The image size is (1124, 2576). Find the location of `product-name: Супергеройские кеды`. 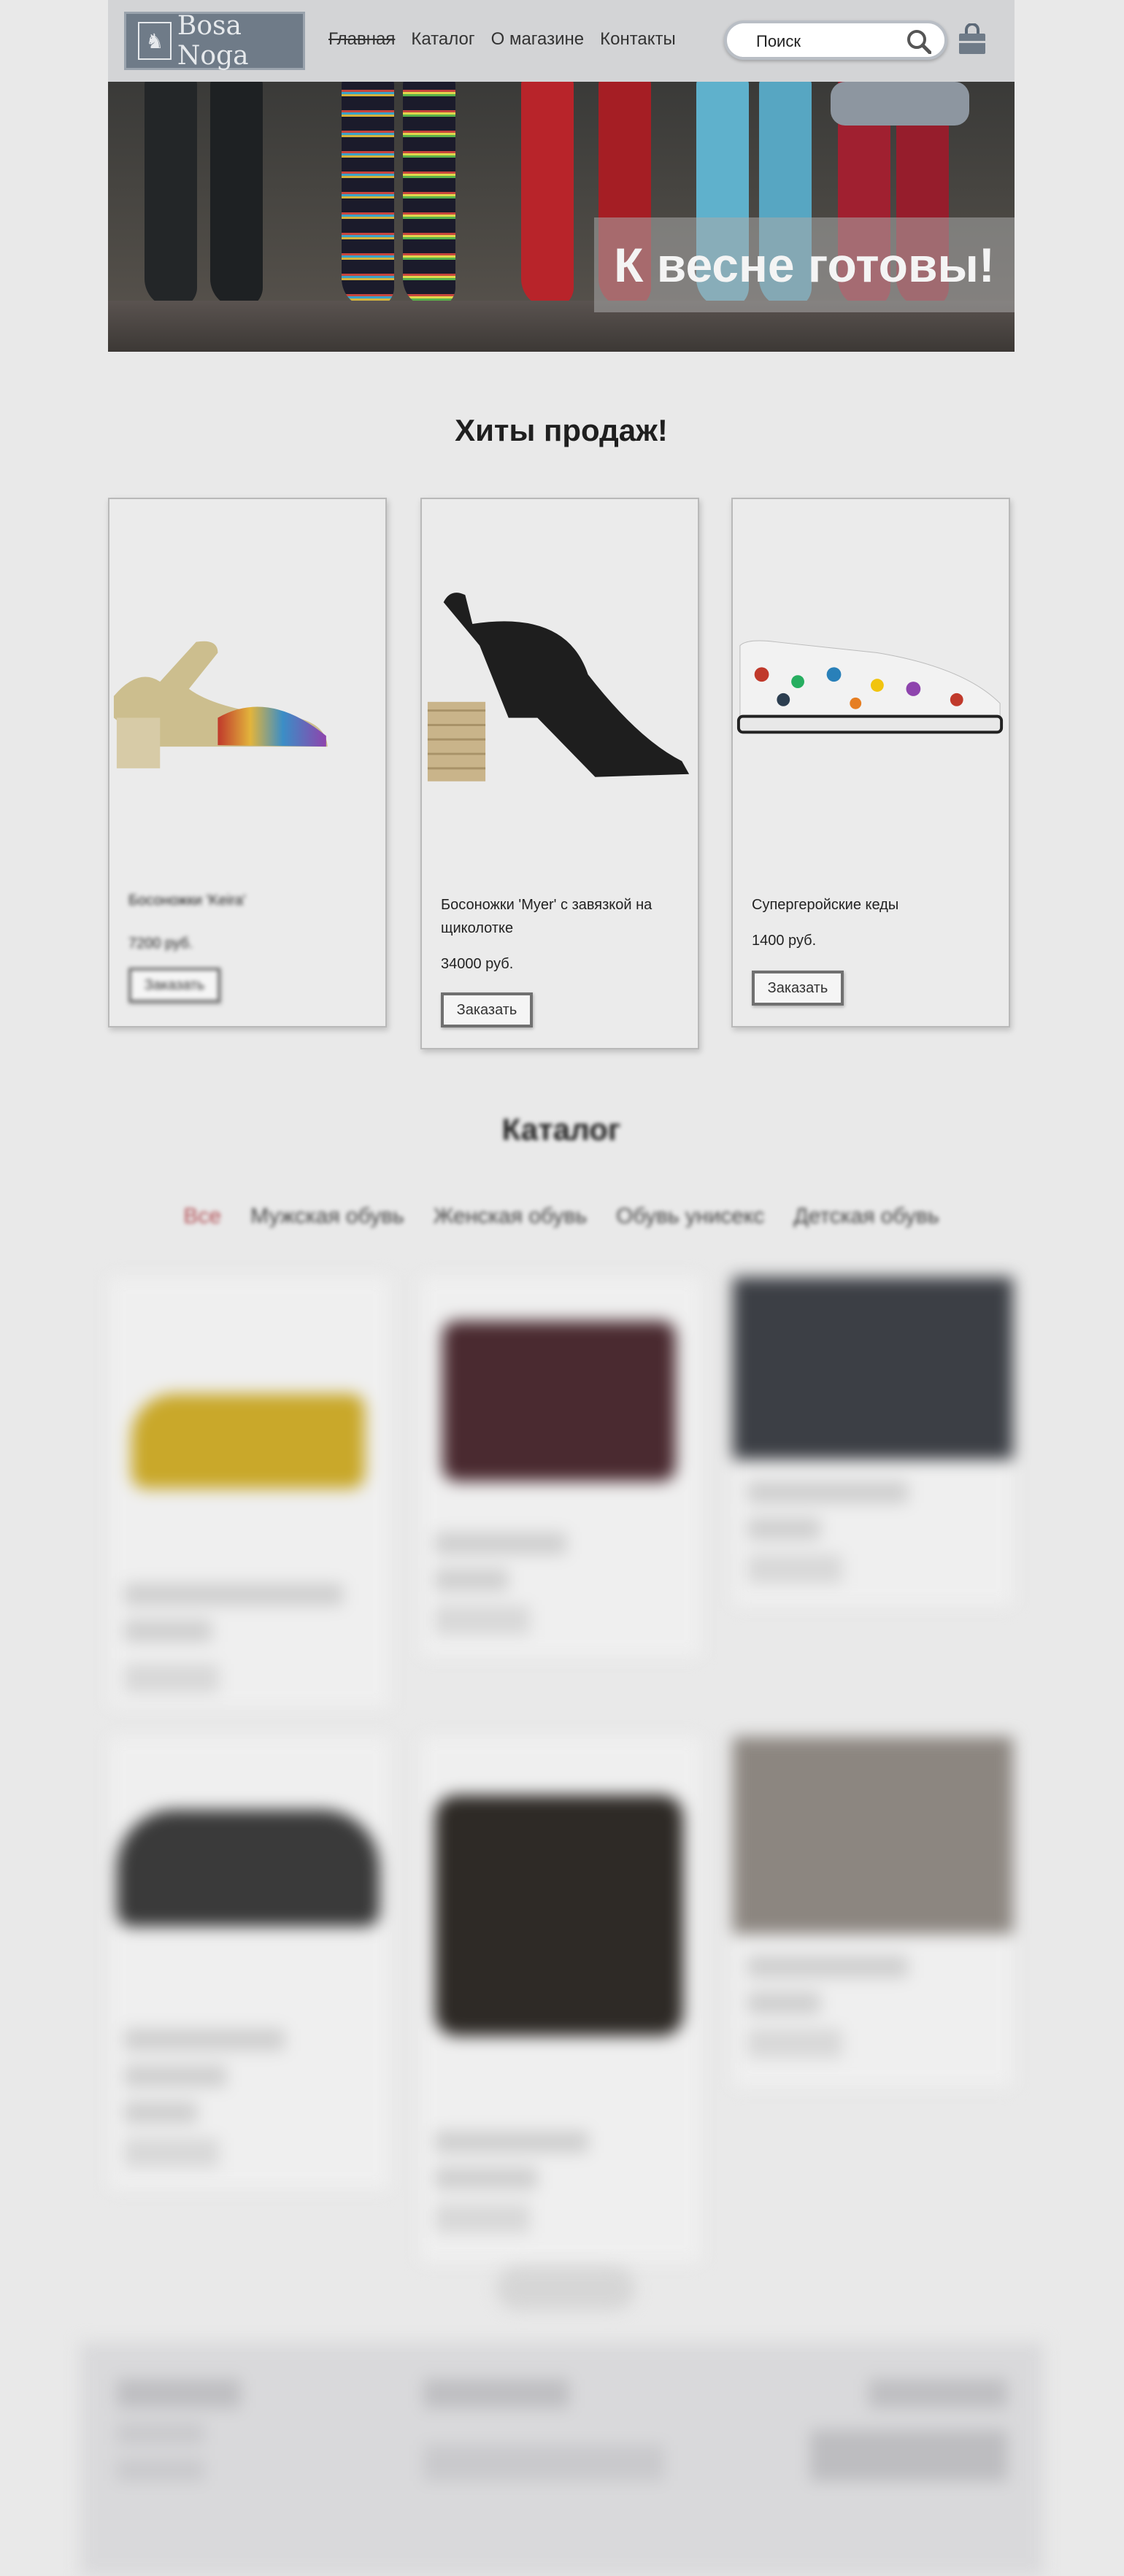

product-name: Супергеройские кеды is located at coordinates (825, 905).